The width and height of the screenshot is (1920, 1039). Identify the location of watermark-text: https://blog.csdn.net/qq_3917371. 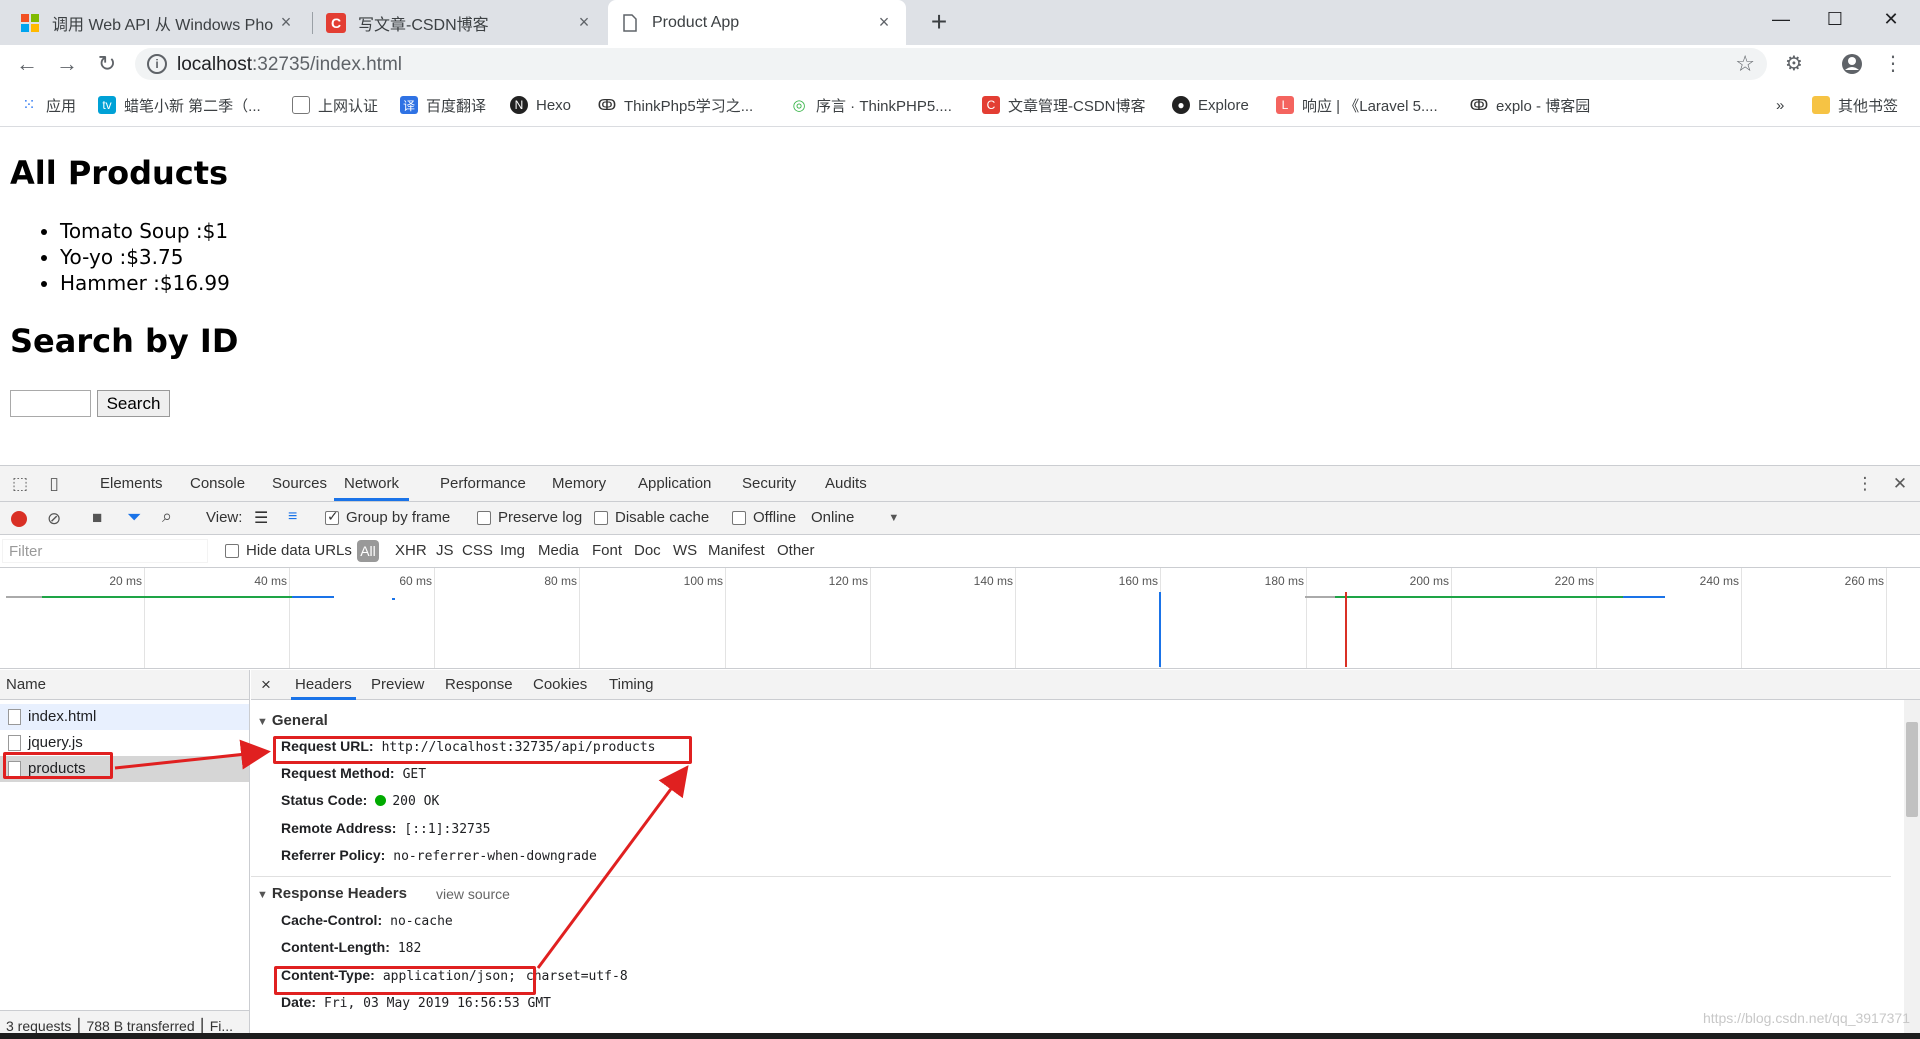
(1806, 1018).